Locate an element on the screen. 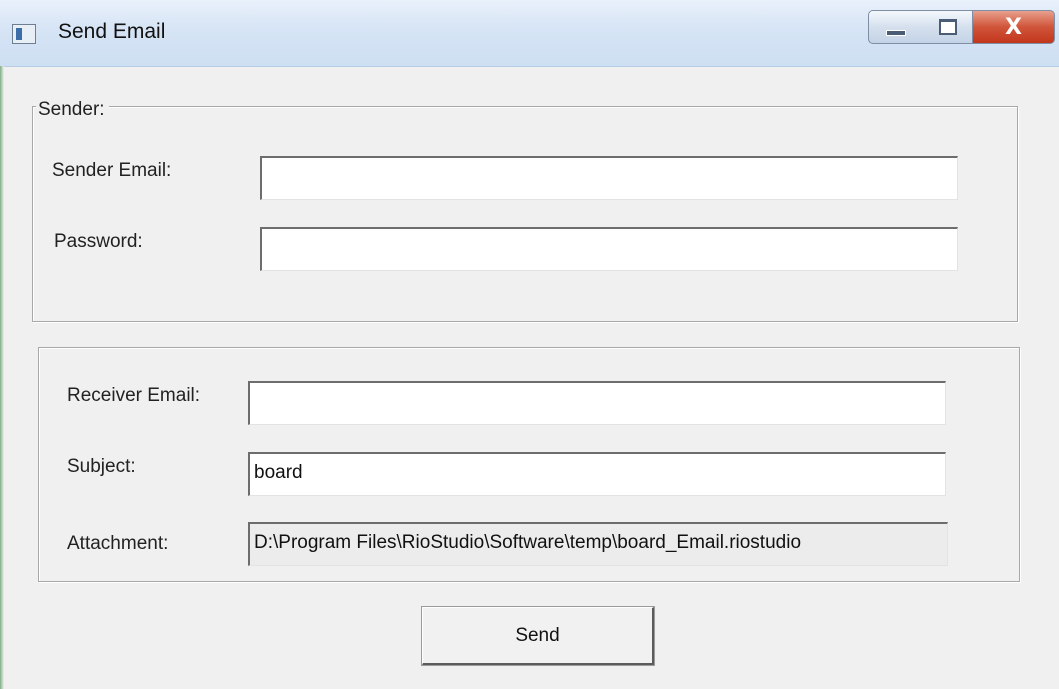 This screenshot has height=689, width=1059. receiver-email-label: Receiver Email: is located at coordinates (134, 395).